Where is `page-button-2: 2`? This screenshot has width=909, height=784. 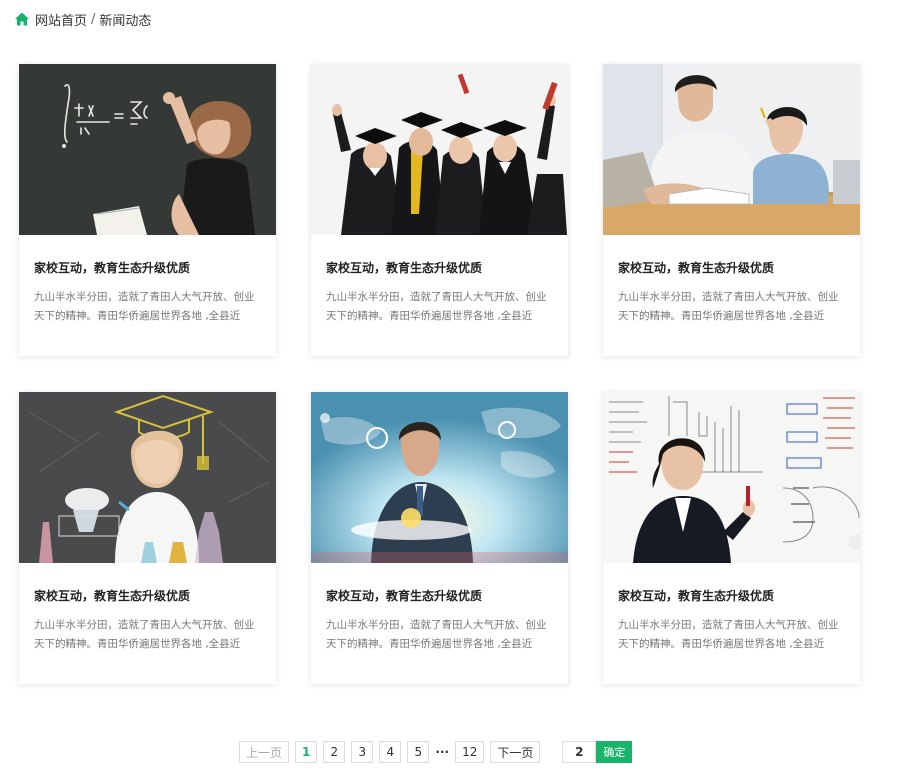 page-button-2: 2 is located at coordinates (334, 752).